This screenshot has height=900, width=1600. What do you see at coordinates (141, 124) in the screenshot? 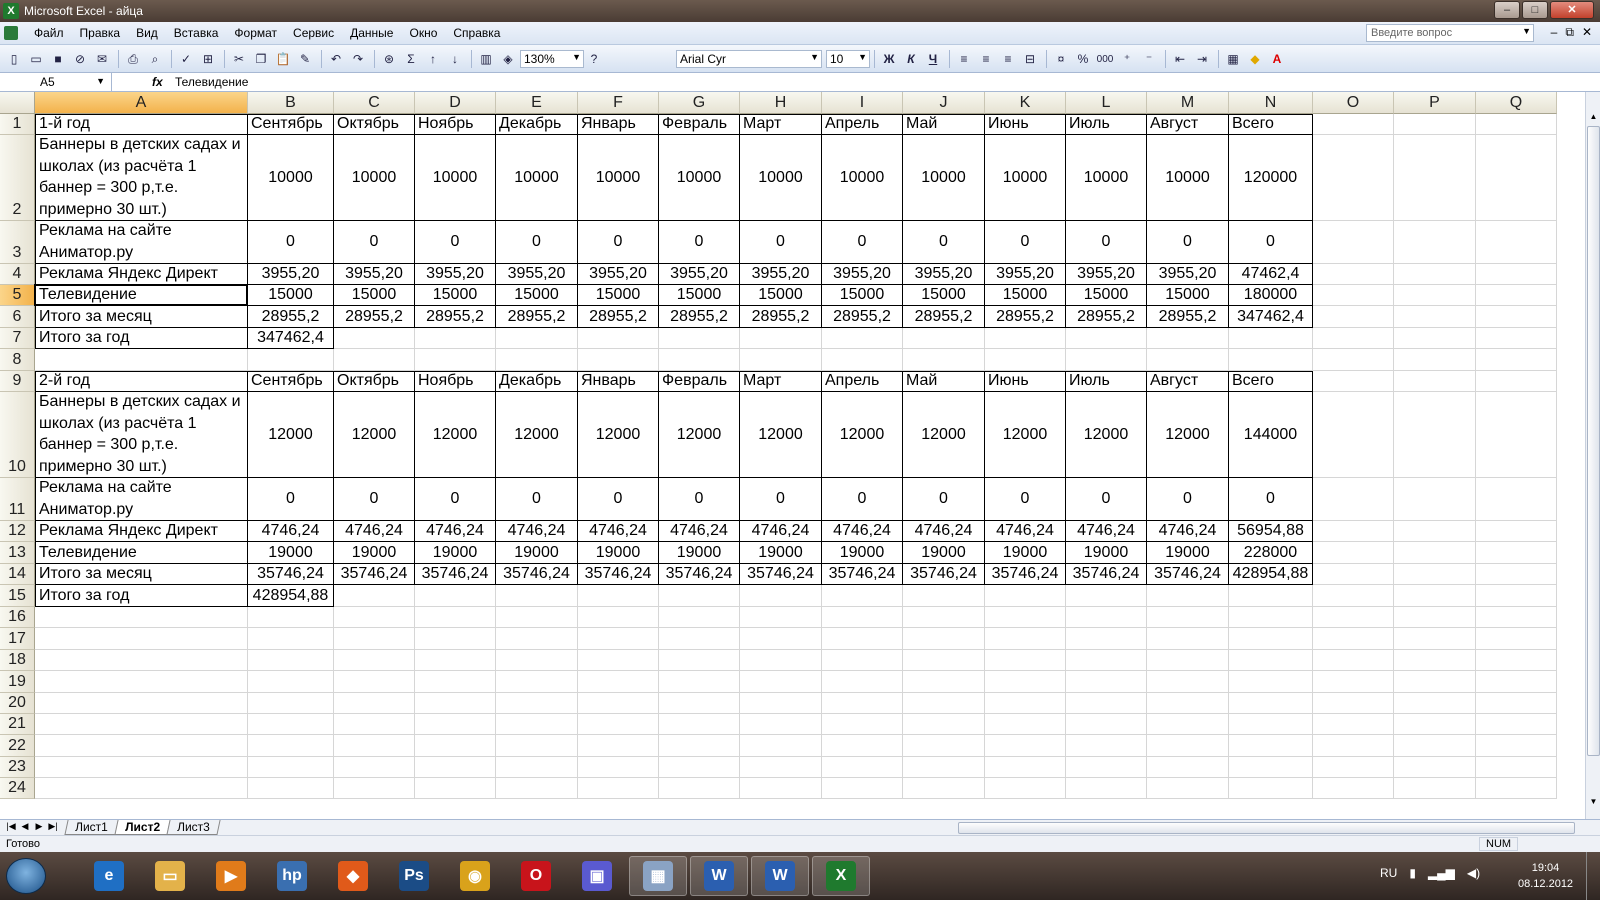
I see `row-label-cell: 1-й год` at bounding box center [141, 124].